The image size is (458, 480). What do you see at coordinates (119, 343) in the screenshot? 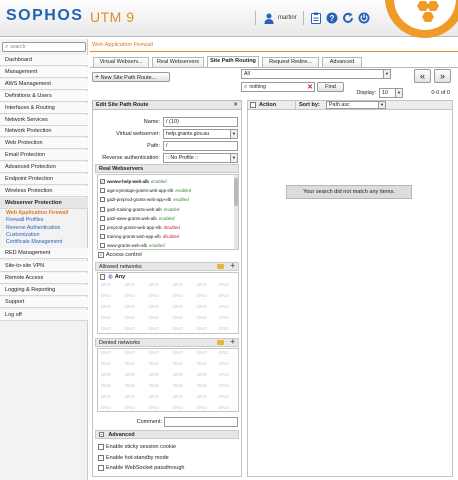
I see `denied-networks-title: Denied networks` at bounding box center [119, 343].